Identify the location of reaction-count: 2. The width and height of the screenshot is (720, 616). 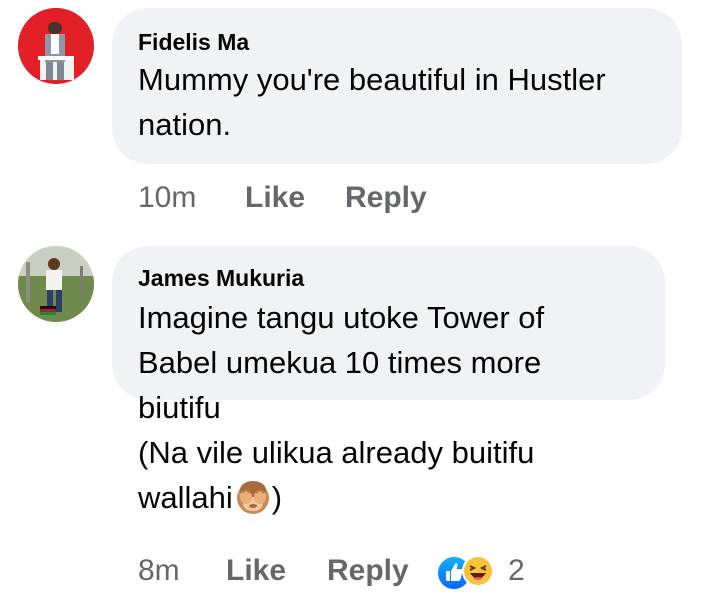
(516, 571).